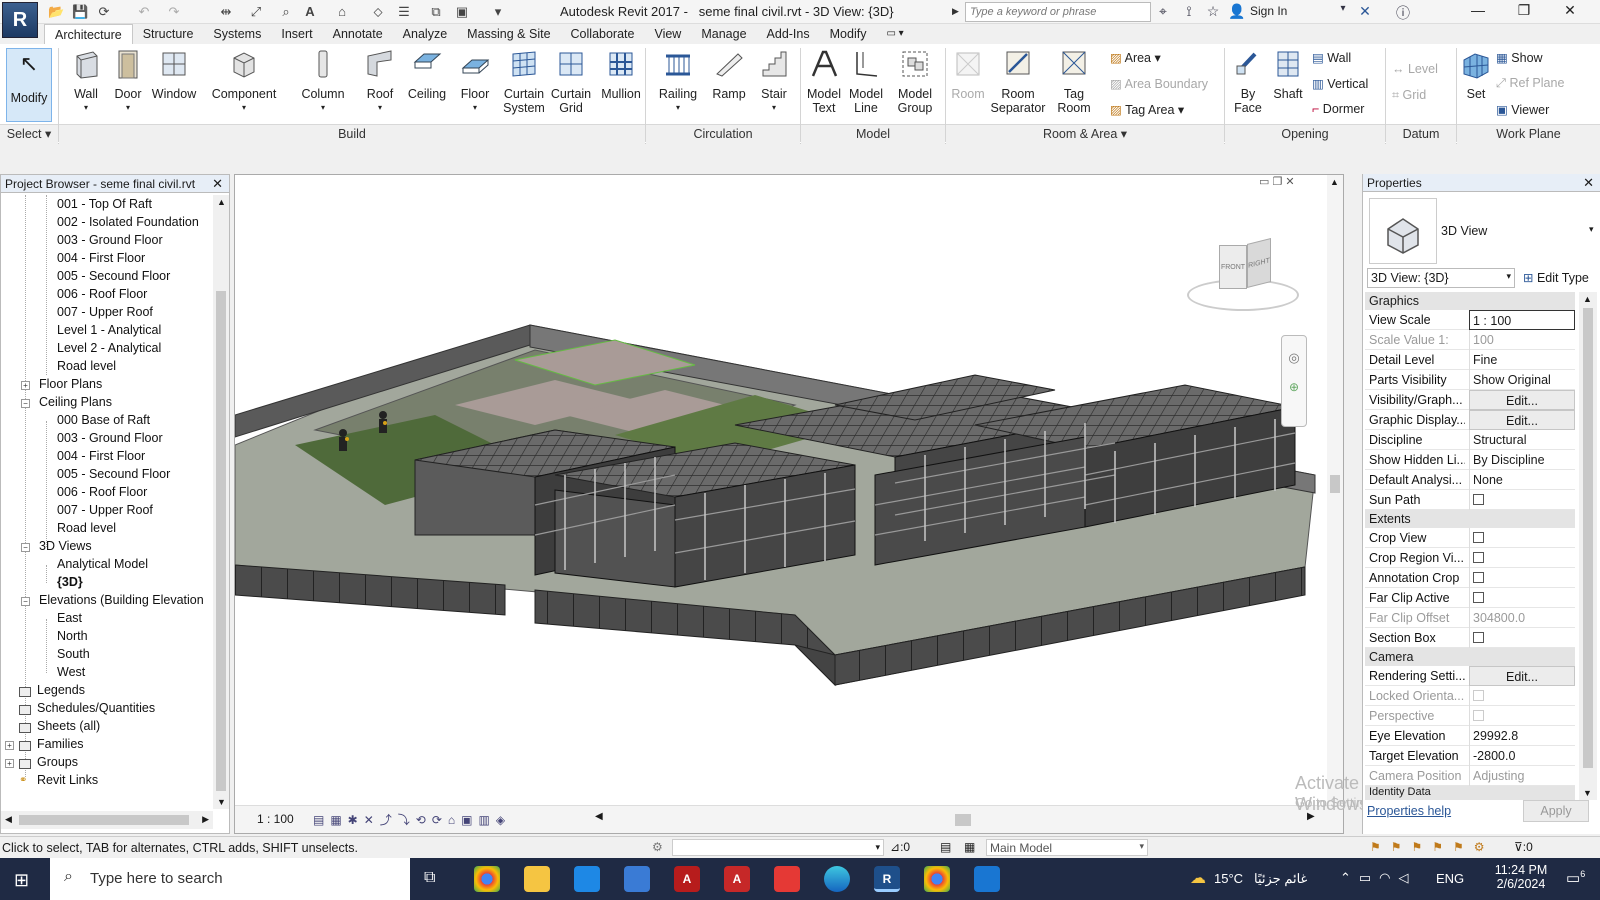 The image size is (1600, 900). Describe the element at coordinates (296, 34) in the screenshot. I see `tab-insert: Insert` at that location.